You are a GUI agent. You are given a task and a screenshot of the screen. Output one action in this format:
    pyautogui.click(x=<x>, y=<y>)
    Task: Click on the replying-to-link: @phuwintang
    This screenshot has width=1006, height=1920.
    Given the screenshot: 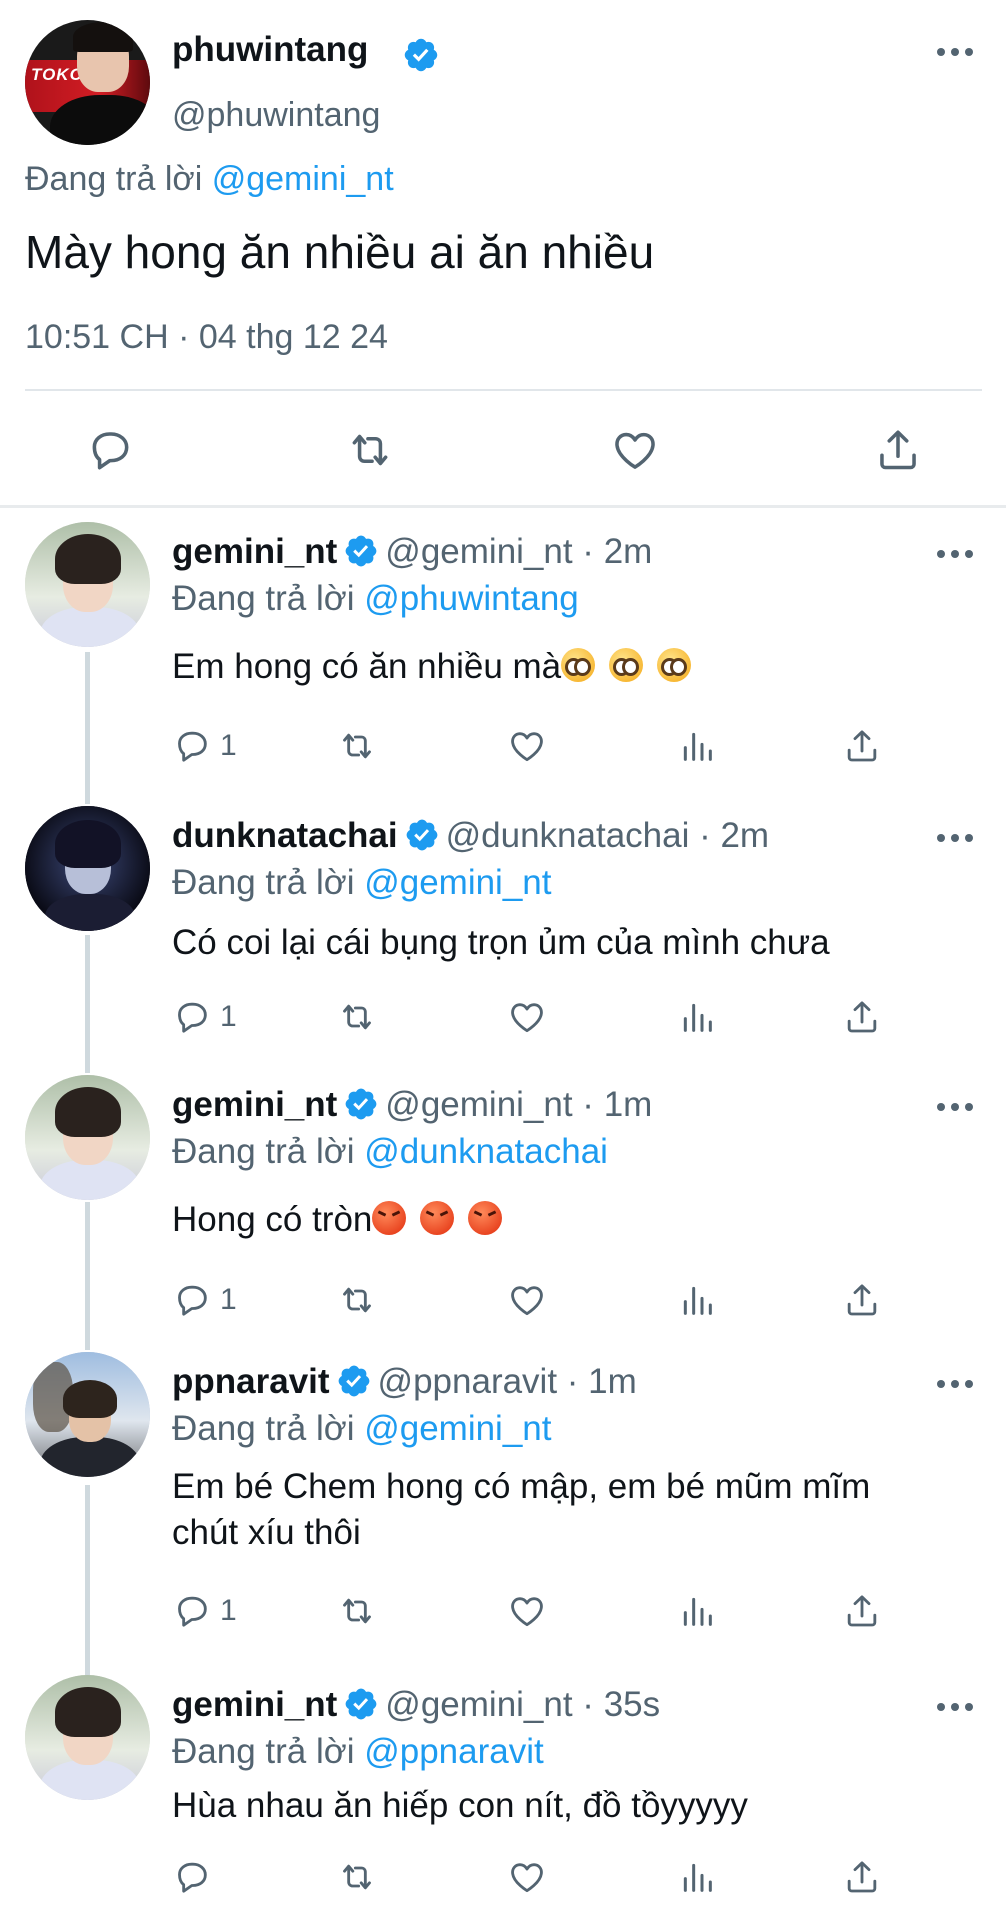 What is the action you would take?
    pyautogui.click(x=471, y=598)
    